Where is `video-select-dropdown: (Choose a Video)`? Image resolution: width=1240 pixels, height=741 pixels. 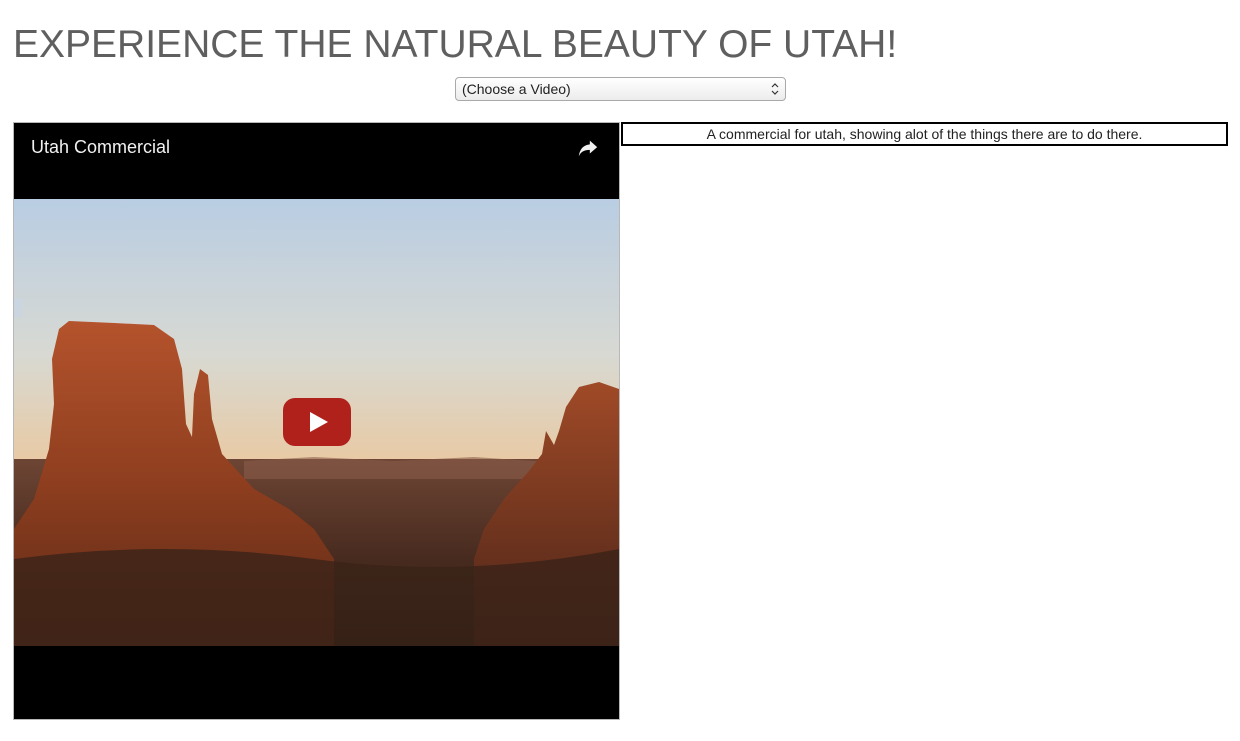 video-select-dropdown: (Choose a Video) is located at coordinates (620, 89).